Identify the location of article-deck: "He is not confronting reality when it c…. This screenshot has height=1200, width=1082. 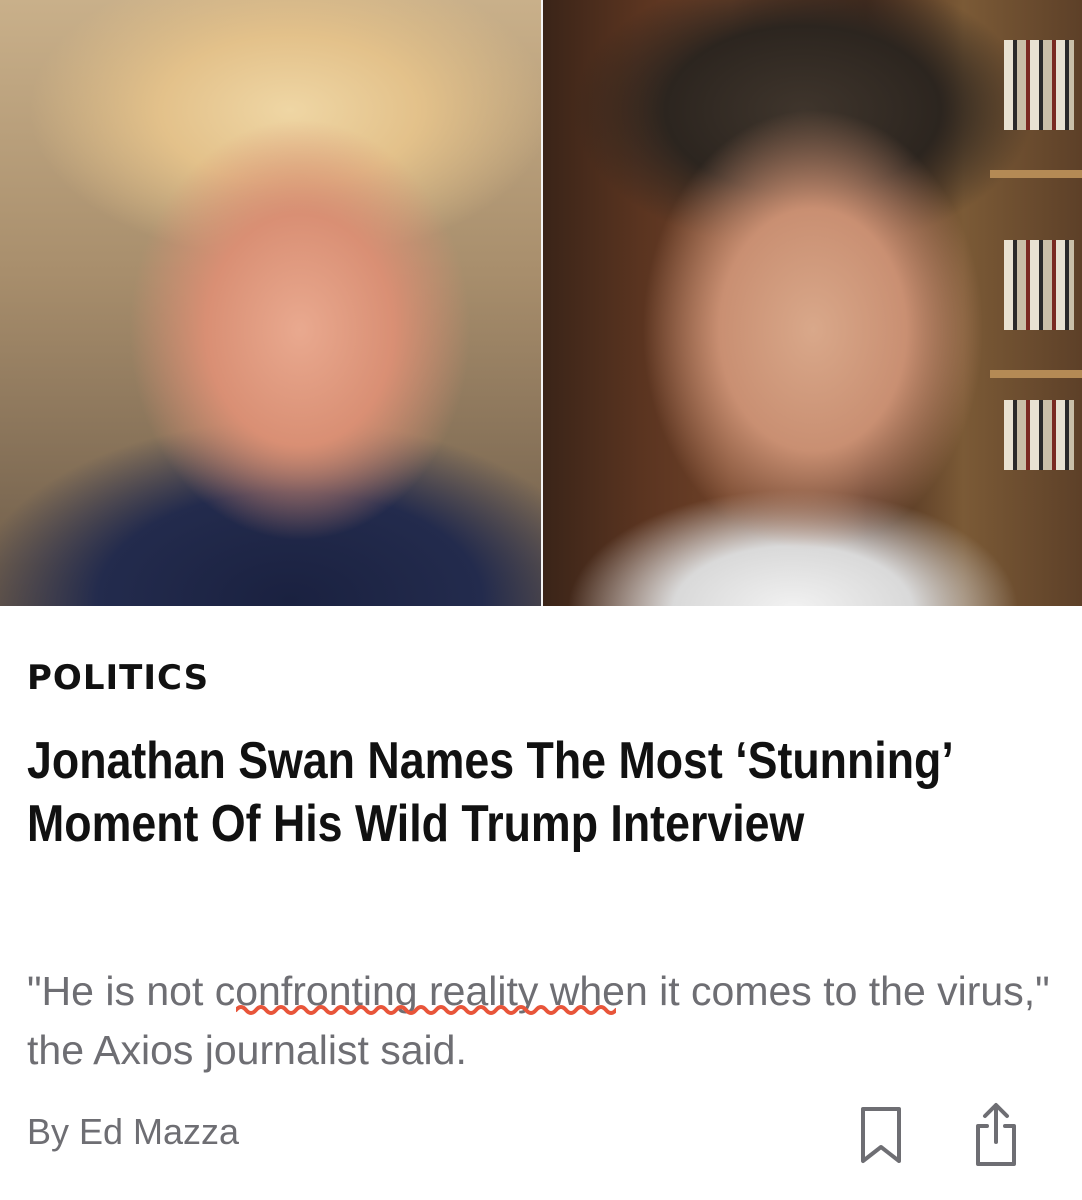
(538, 1020).